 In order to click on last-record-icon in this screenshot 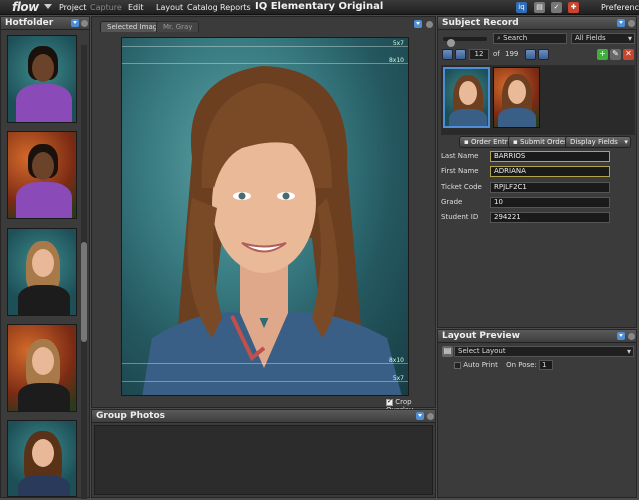, I will do `click(543, 54)`.